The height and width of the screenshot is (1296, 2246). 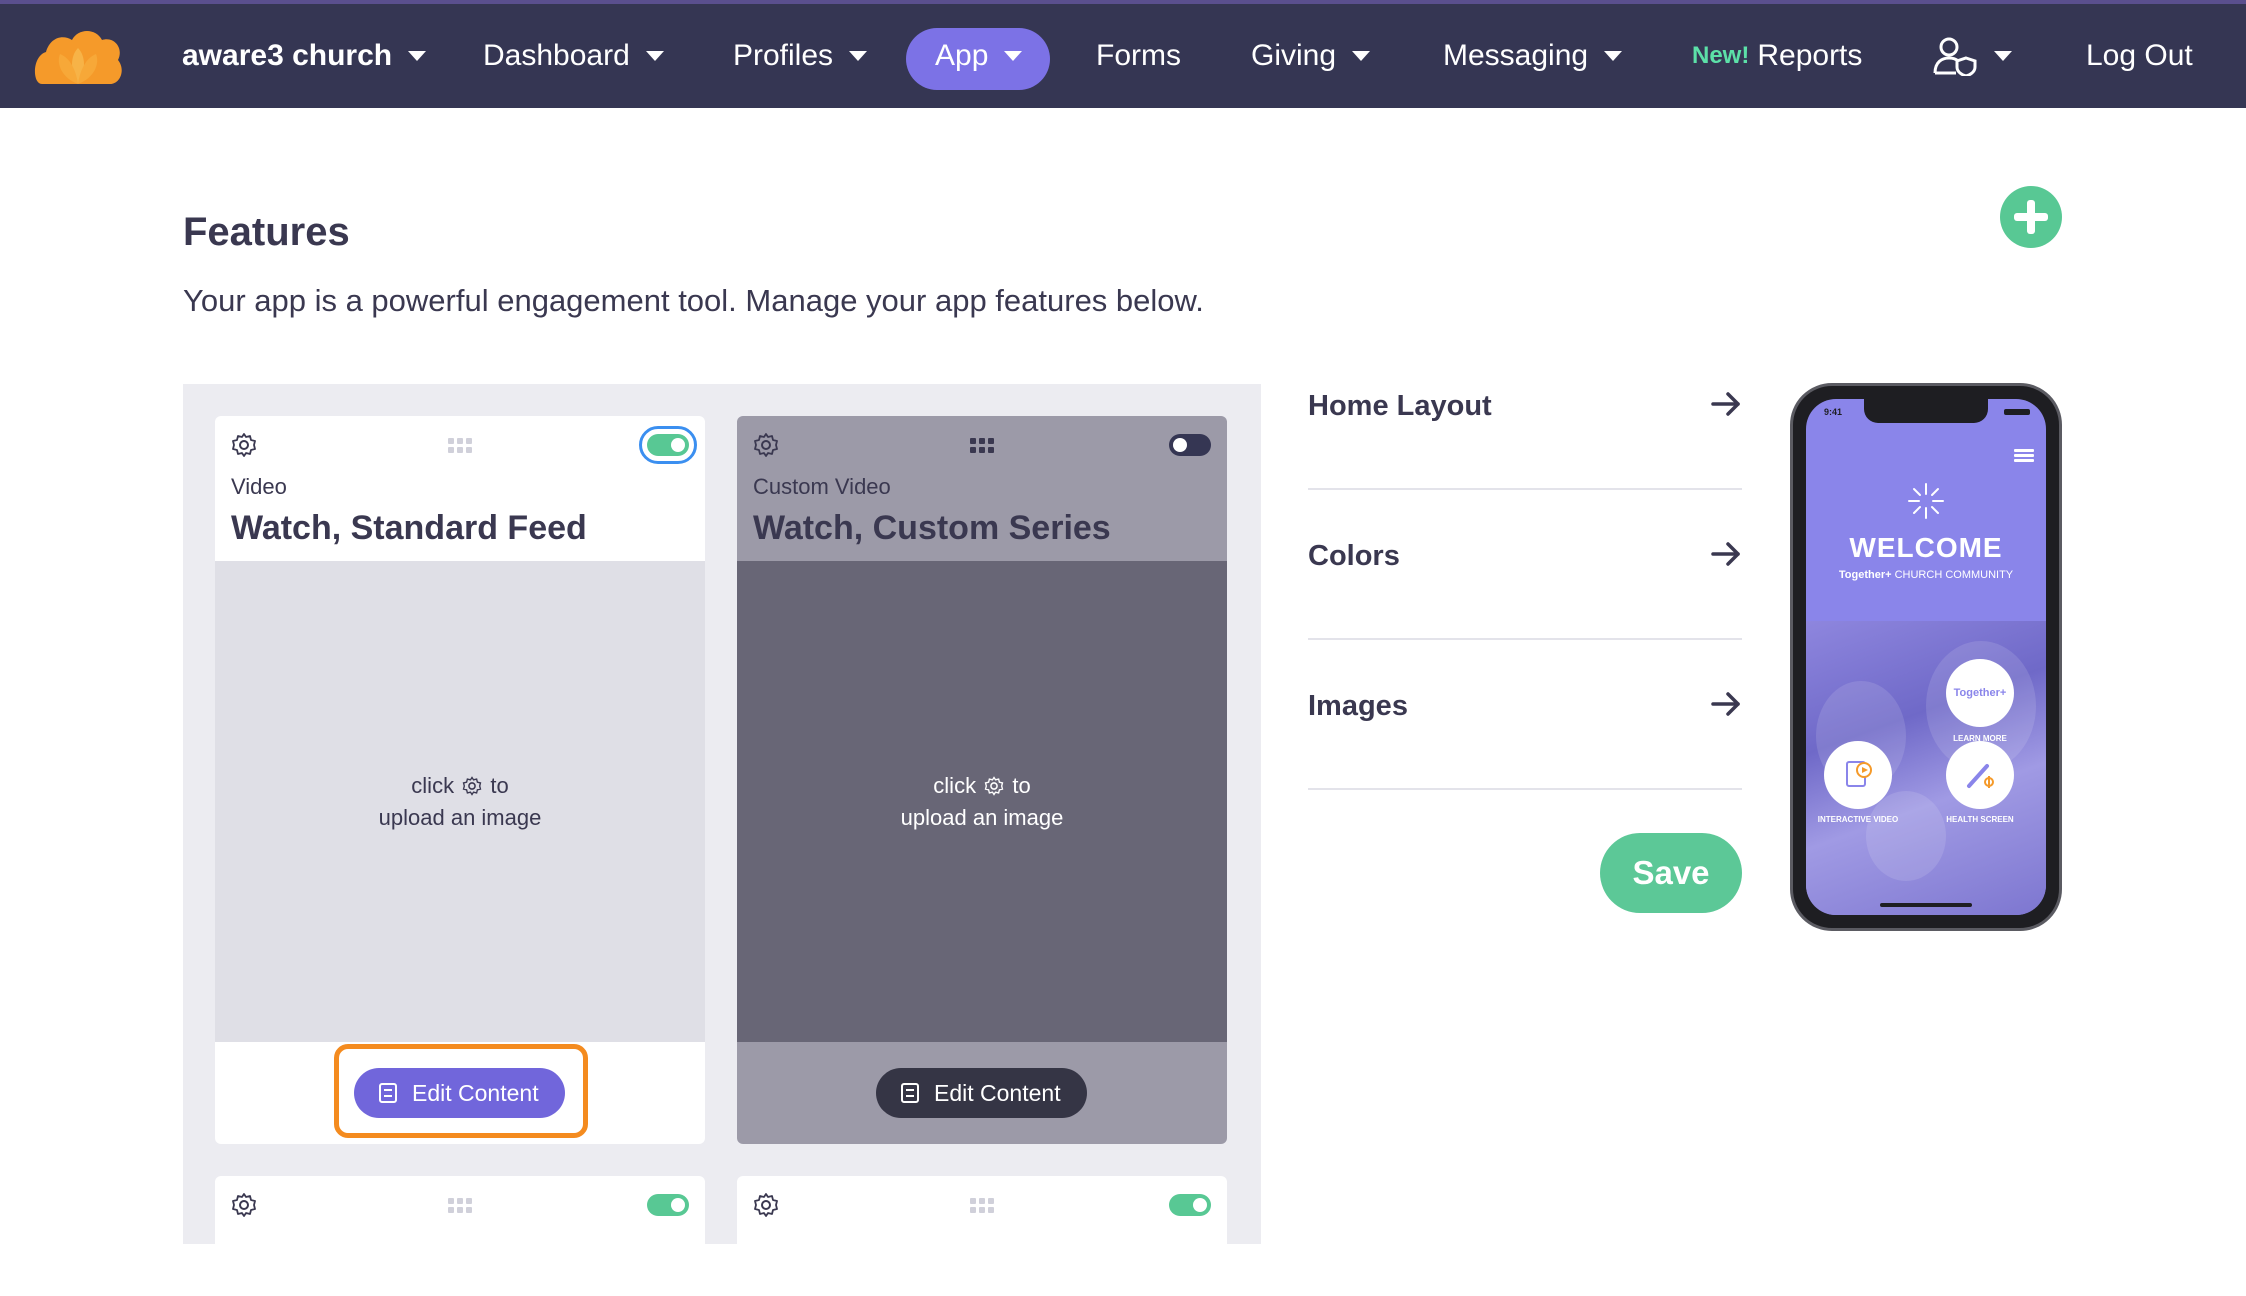 I want to click on account-menu, so click(x=1972, y=56).